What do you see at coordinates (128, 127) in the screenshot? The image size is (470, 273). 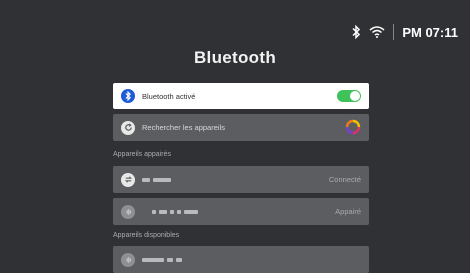 I see `refresh-icon` at bounding box center [128, 127].